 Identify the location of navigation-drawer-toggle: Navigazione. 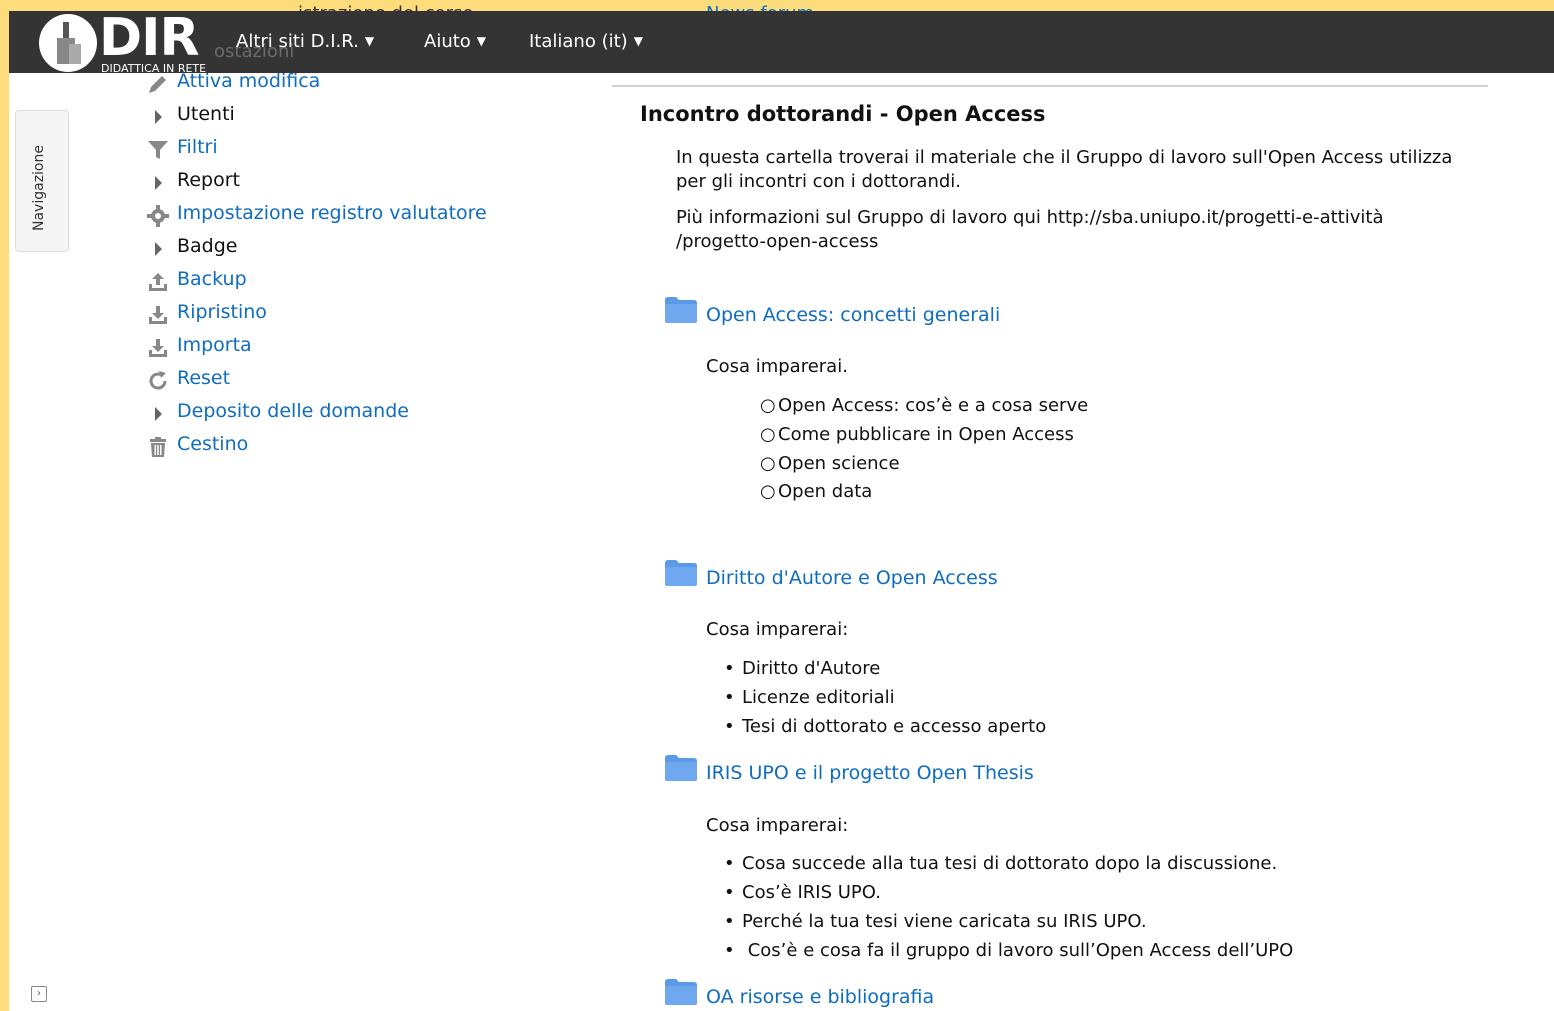
(42, 181).